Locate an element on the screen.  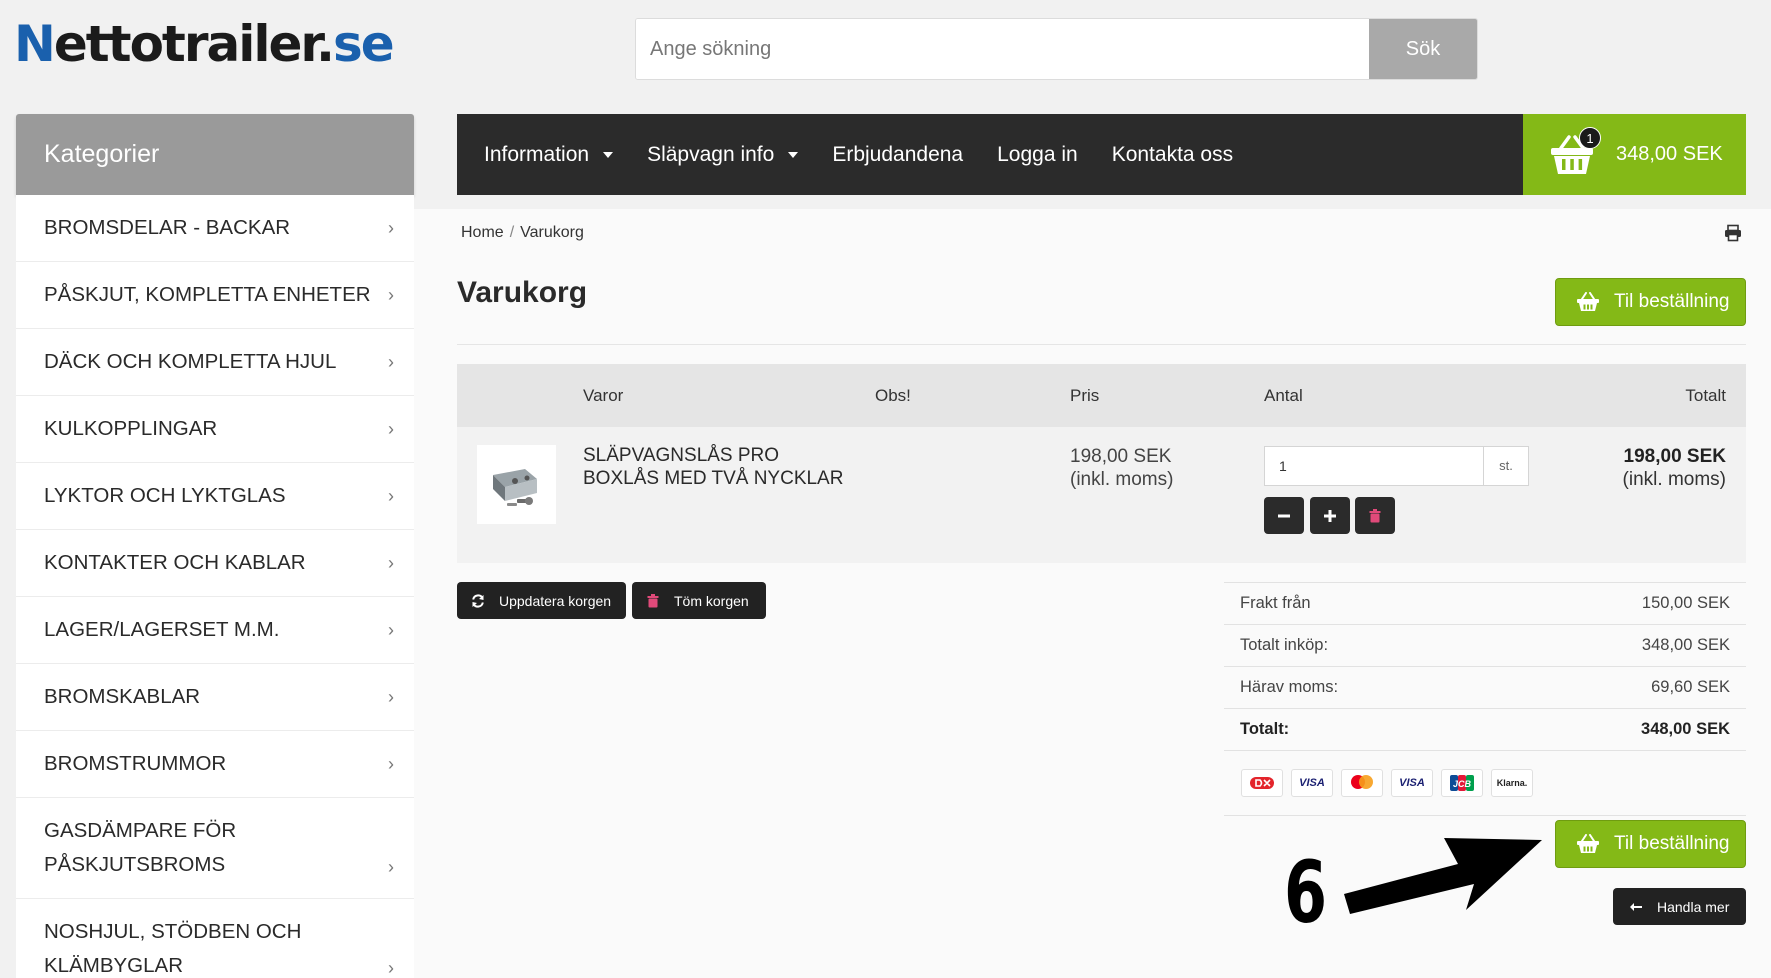
search-input is located at coordinates (1002, 49).